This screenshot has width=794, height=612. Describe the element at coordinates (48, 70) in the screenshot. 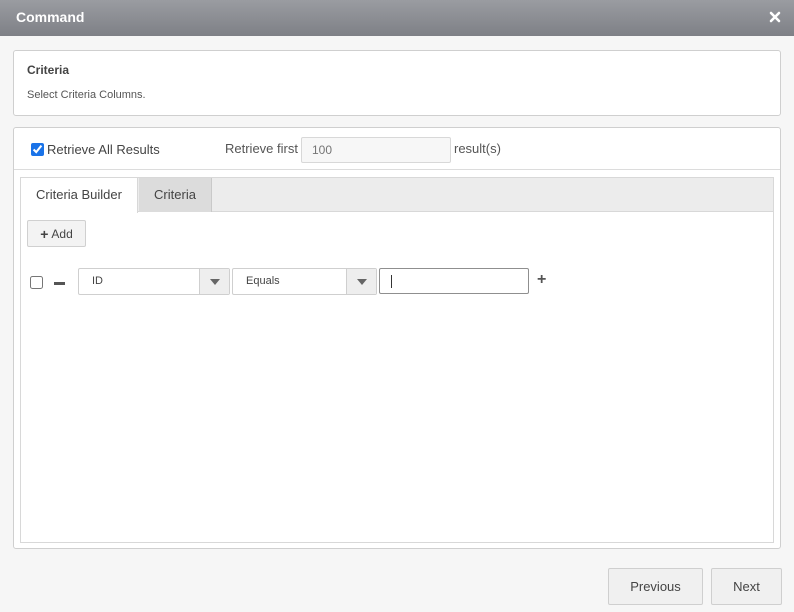

I see `info-heading: Criteria` at that location.